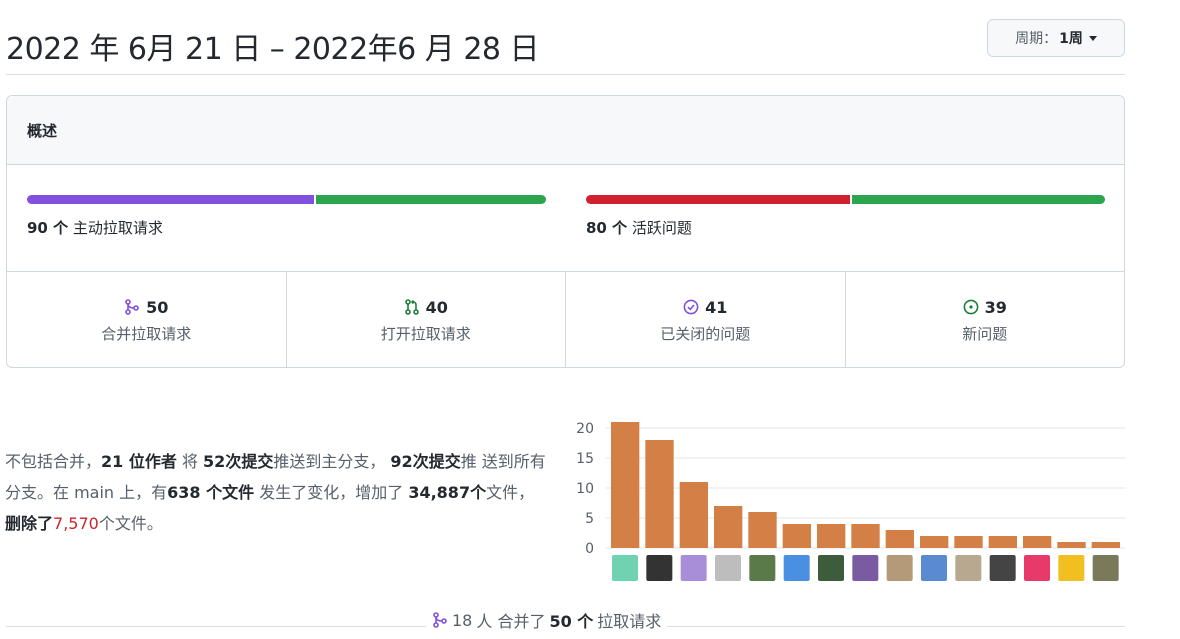 The height and width of the screenshot is (639, 1180). What do you see at coordinates (48, 228) in the screenshot?
I see `active-prs-count: 90 个` at bounding box center [48, 228].